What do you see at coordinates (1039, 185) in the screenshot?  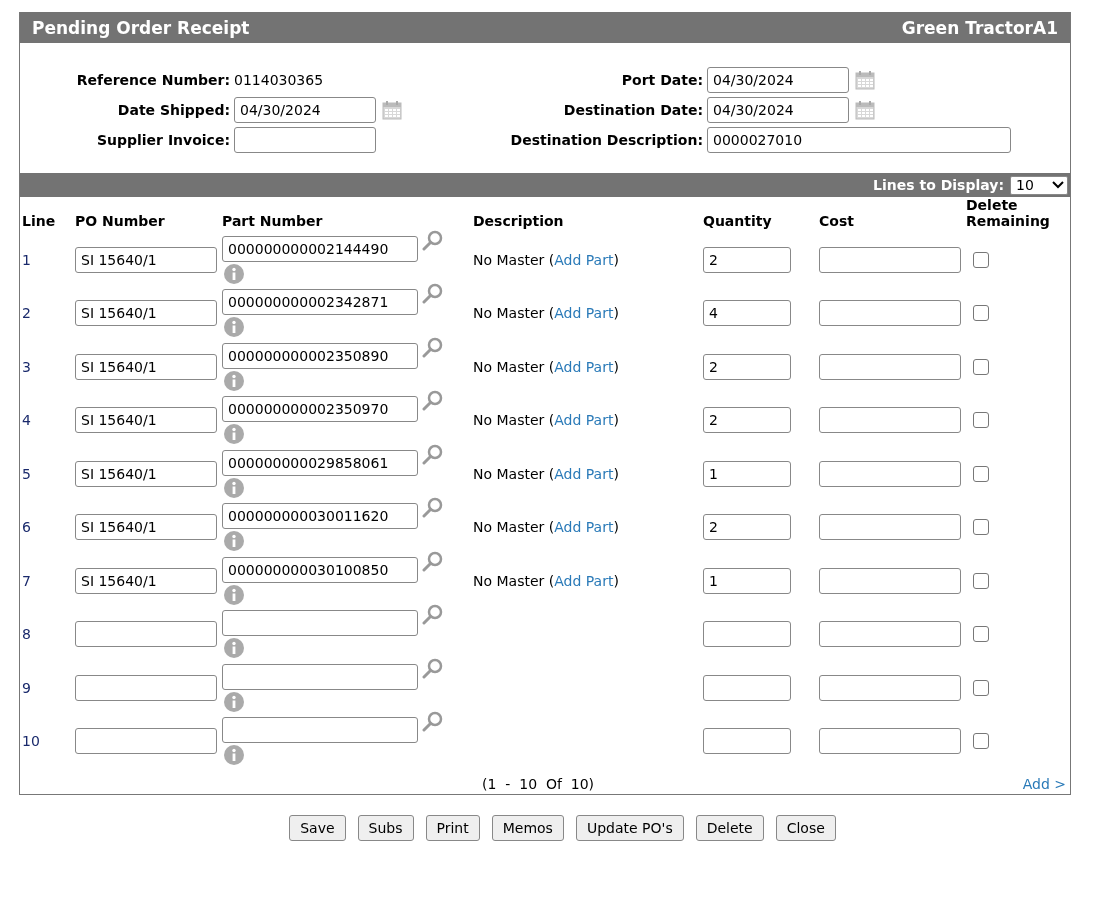 I see `lines-dropdown: 10` at bounding box center [1039, 185].